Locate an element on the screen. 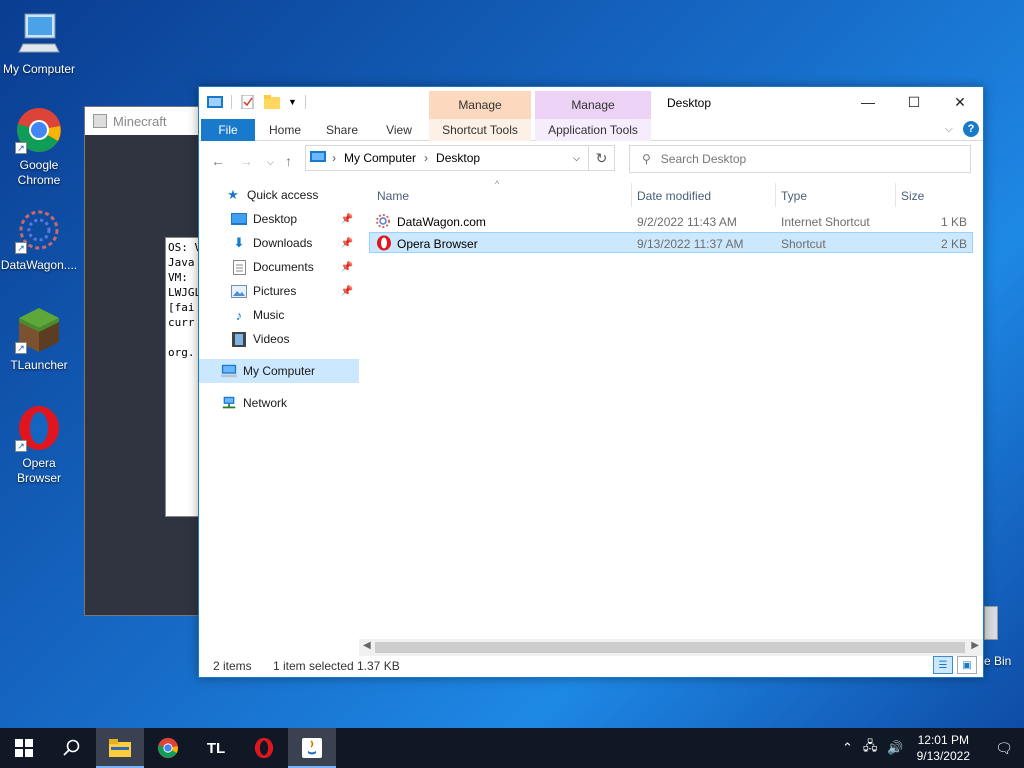 The width and height of the screenshot is (1024, 768). scrollbar-thumb is located at coordinates (670, 647).